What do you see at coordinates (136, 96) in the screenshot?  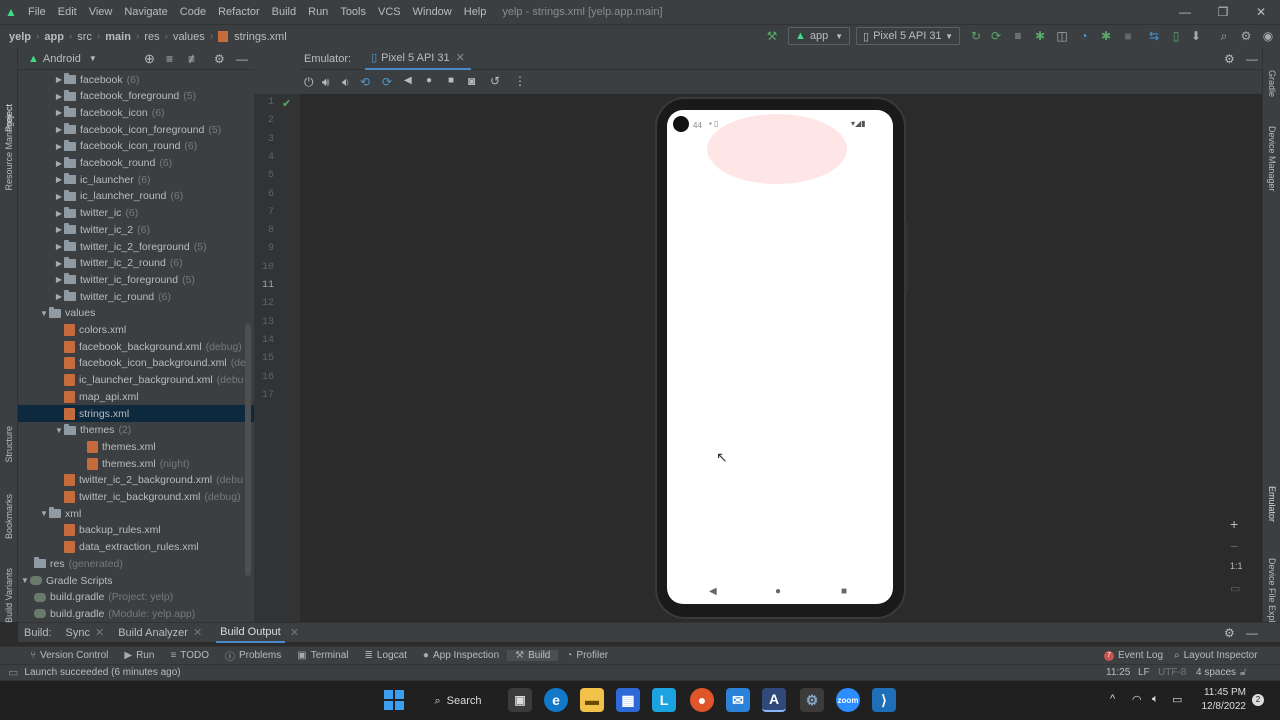 I see `tree-item: ▶ facebook_foreground (5)` at bounding box center [136, 96].